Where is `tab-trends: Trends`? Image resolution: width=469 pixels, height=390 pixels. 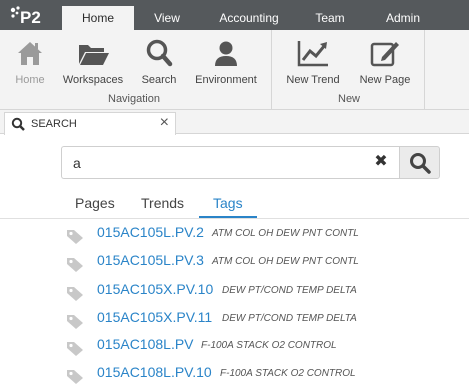 tab-trends: Trends is located at coordinates (162, 203).